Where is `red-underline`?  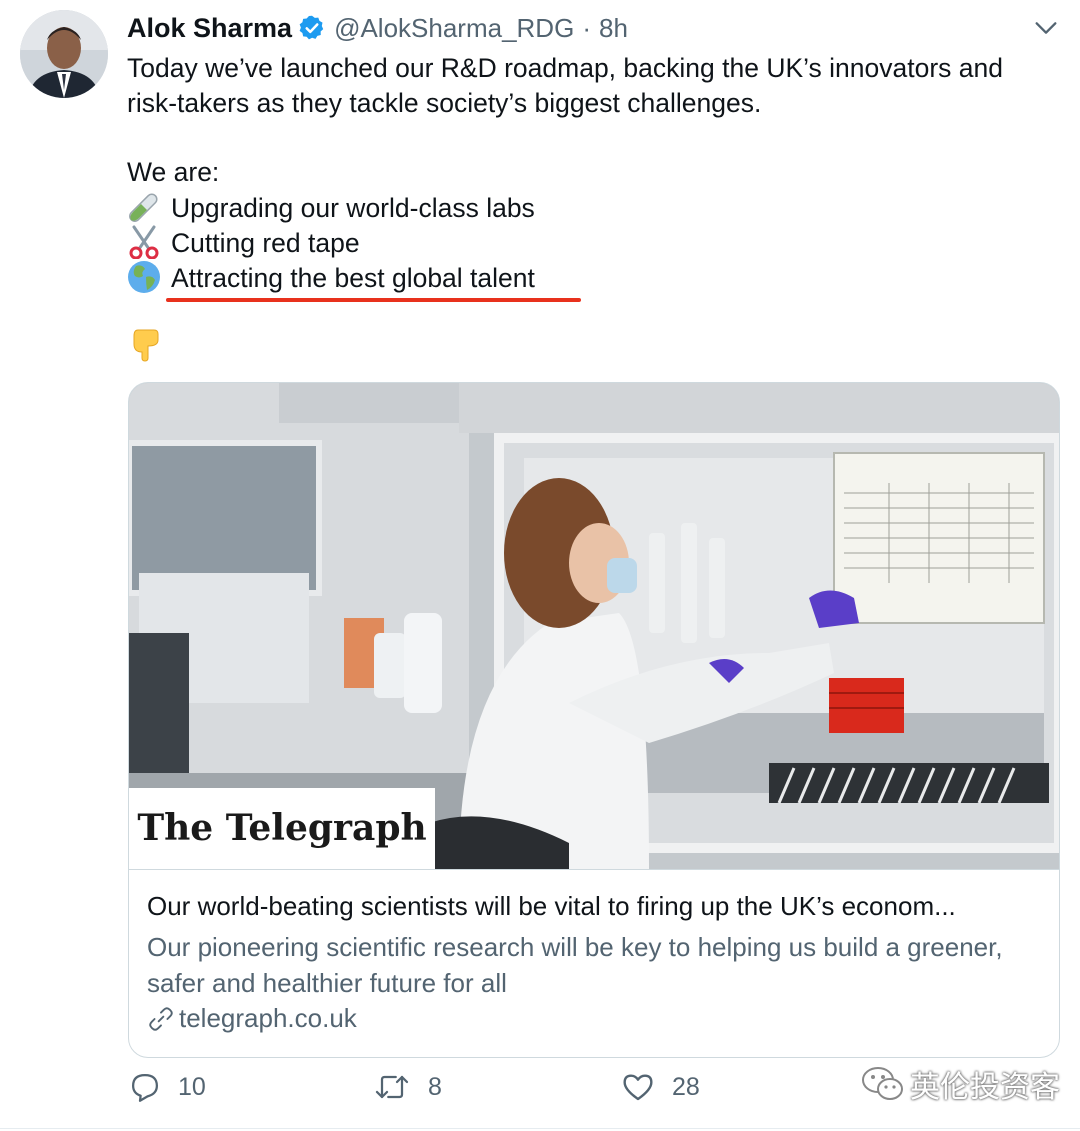
red-underline is located at coordinates (373, 300).